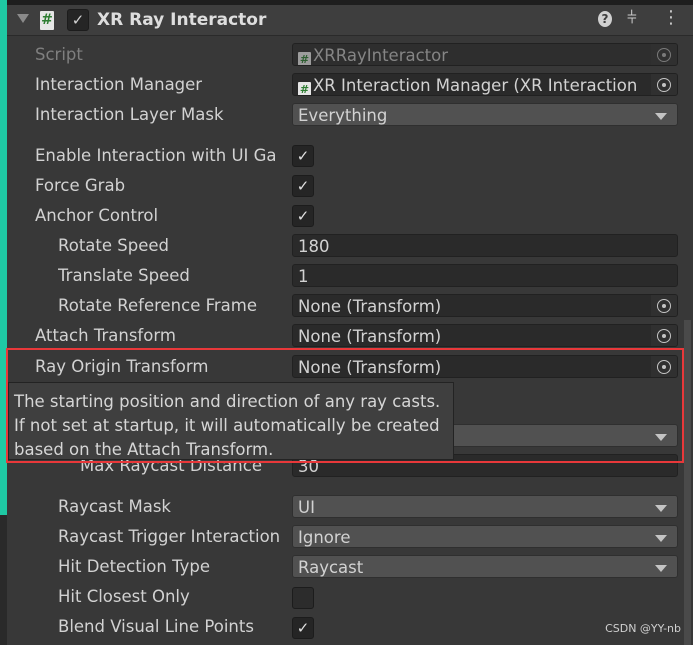  What do you see at coordinates (303, 186) in the screenshot?
I see `force-grab-checkbox: ✓` at bounding box center [303, 186].